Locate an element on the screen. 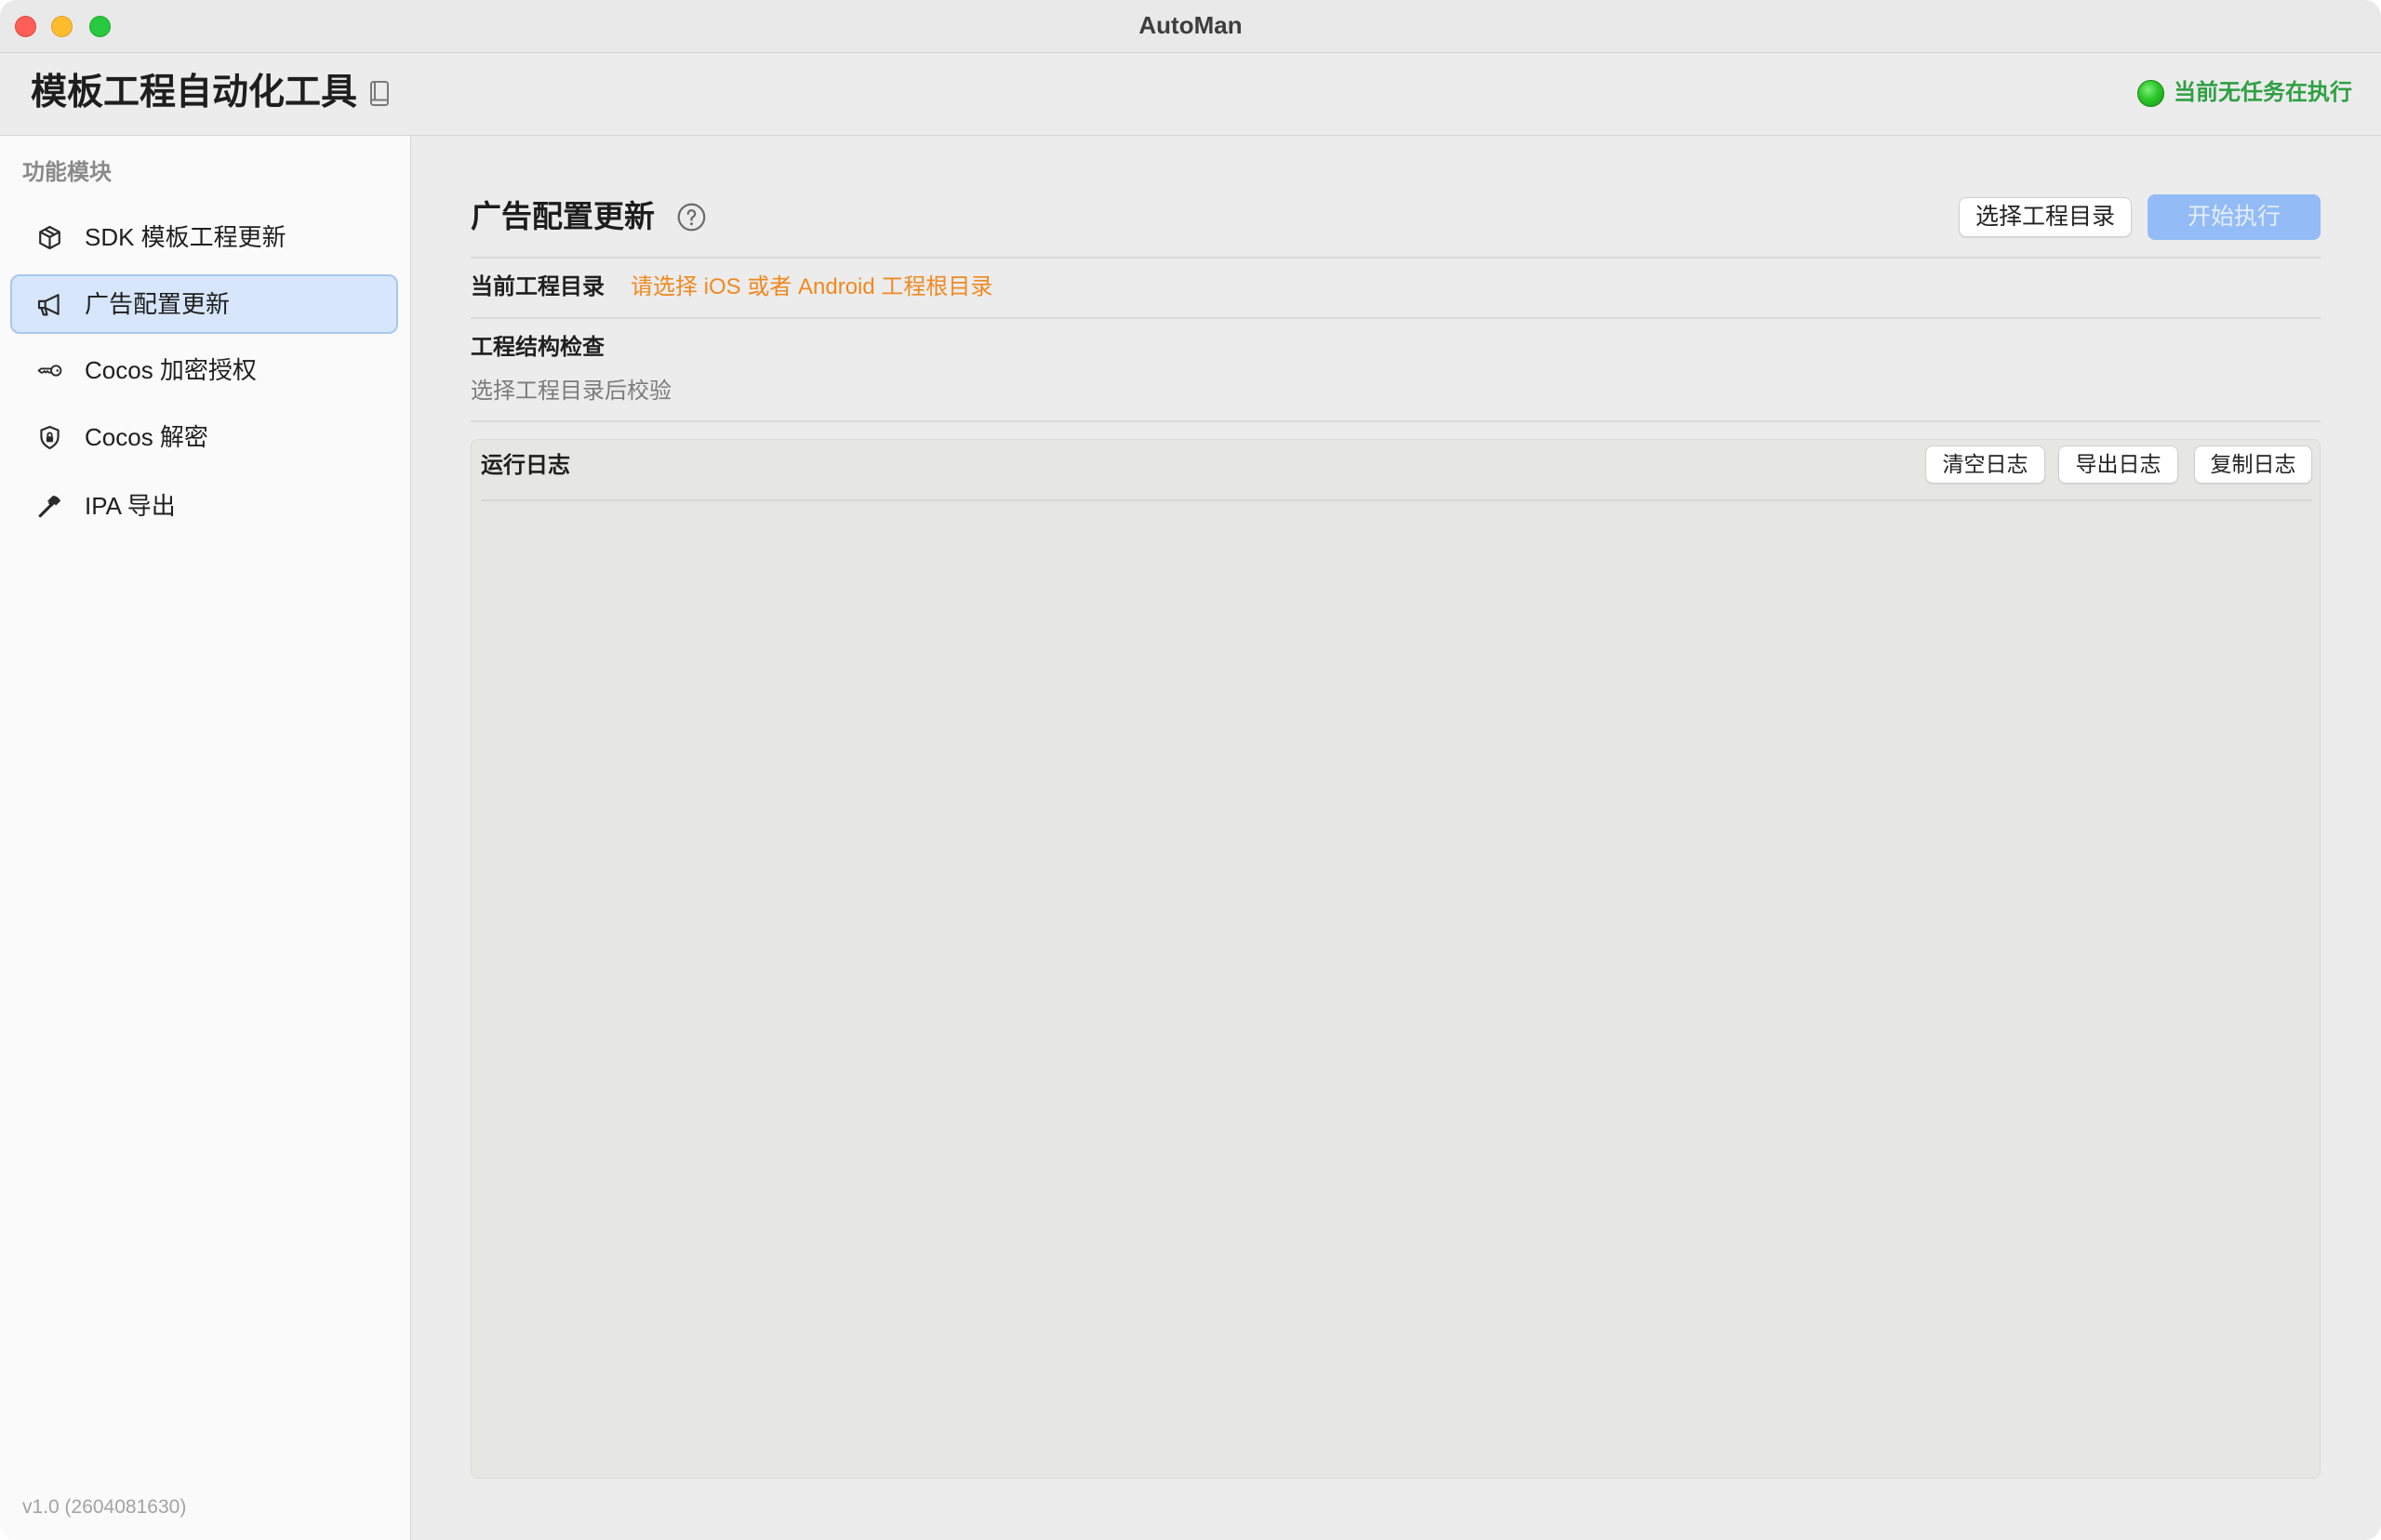  help-icon is located at coordinates (691, 217).